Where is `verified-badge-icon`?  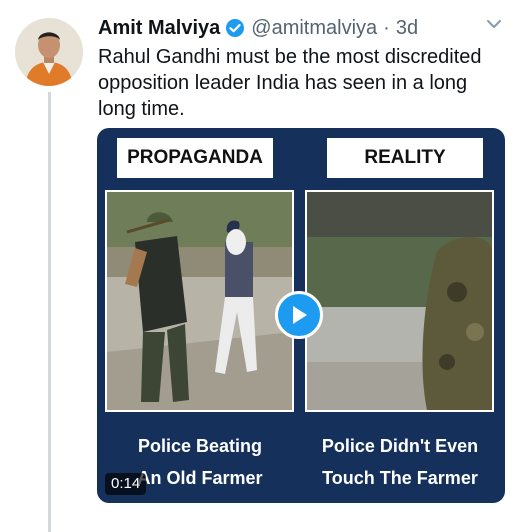
verified-badge-icon is located at coordinates (235, 28).